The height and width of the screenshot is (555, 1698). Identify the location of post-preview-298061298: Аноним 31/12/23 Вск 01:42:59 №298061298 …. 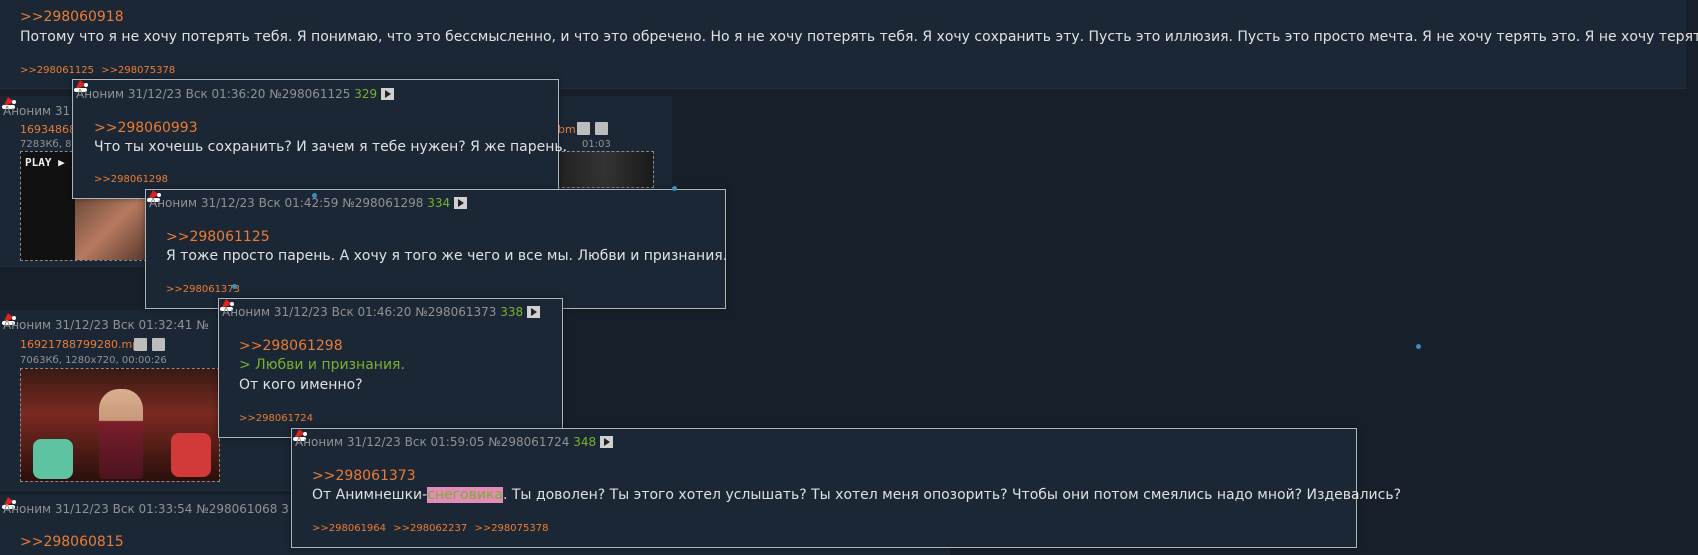
(436, 249).